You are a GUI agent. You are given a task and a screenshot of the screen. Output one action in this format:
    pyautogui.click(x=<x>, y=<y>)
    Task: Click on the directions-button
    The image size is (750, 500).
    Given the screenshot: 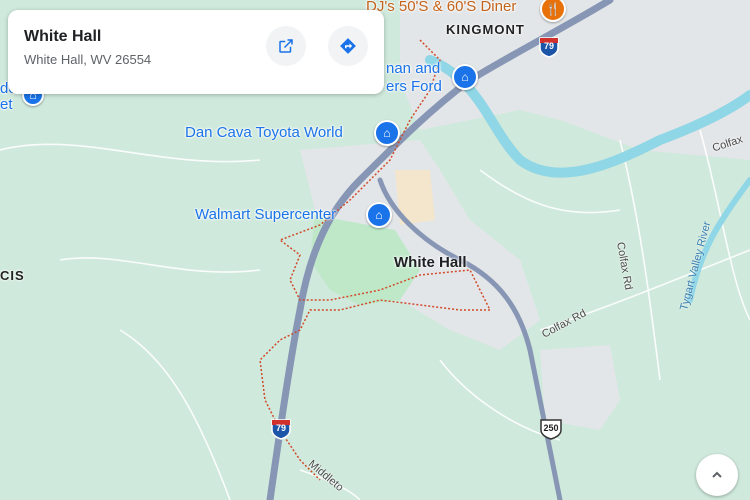 What is the action you would take?
    pyautogui.click(x=348, y=46)
    